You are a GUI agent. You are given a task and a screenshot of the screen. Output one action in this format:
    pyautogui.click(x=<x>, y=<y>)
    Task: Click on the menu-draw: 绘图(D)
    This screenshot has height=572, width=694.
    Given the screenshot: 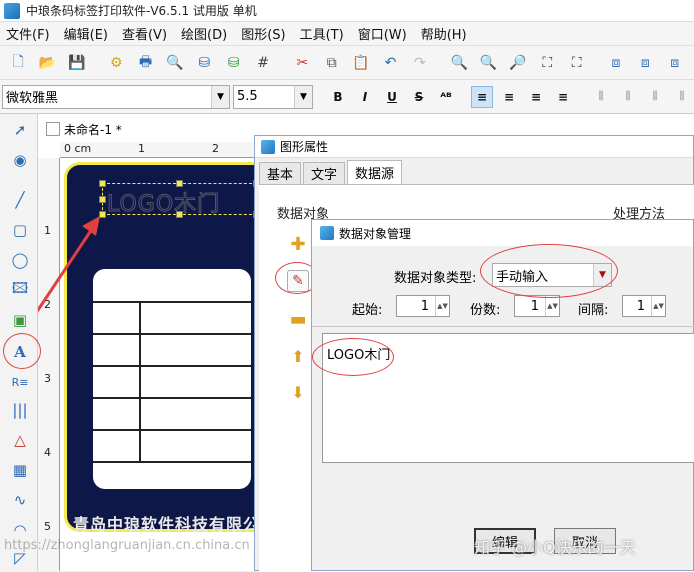 What is the action you would take?
    pyautogui.click(x=204, y=33)
    